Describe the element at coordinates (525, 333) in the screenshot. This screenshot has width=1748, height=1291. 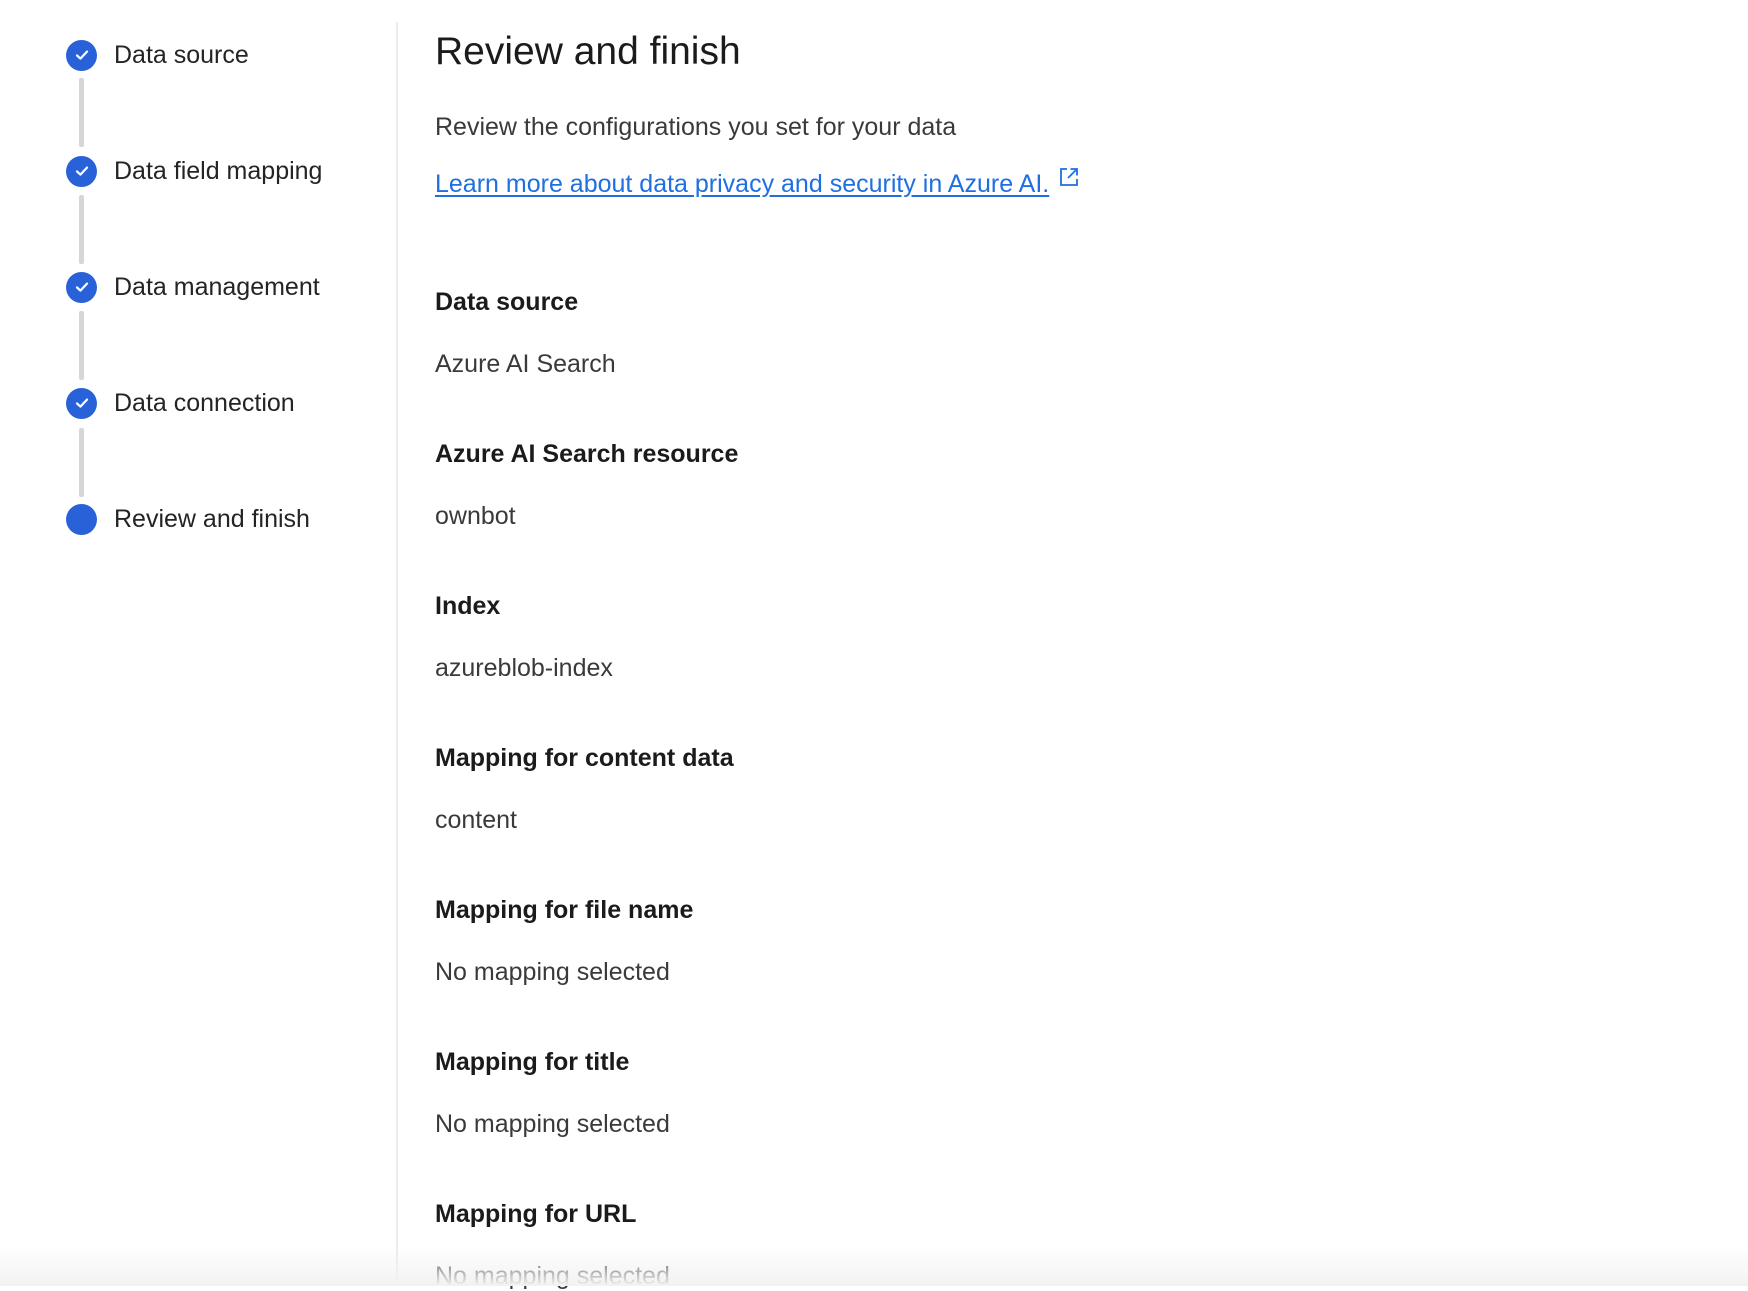
I see `review-field-data-source: Data source Azure AI Search` at that location.